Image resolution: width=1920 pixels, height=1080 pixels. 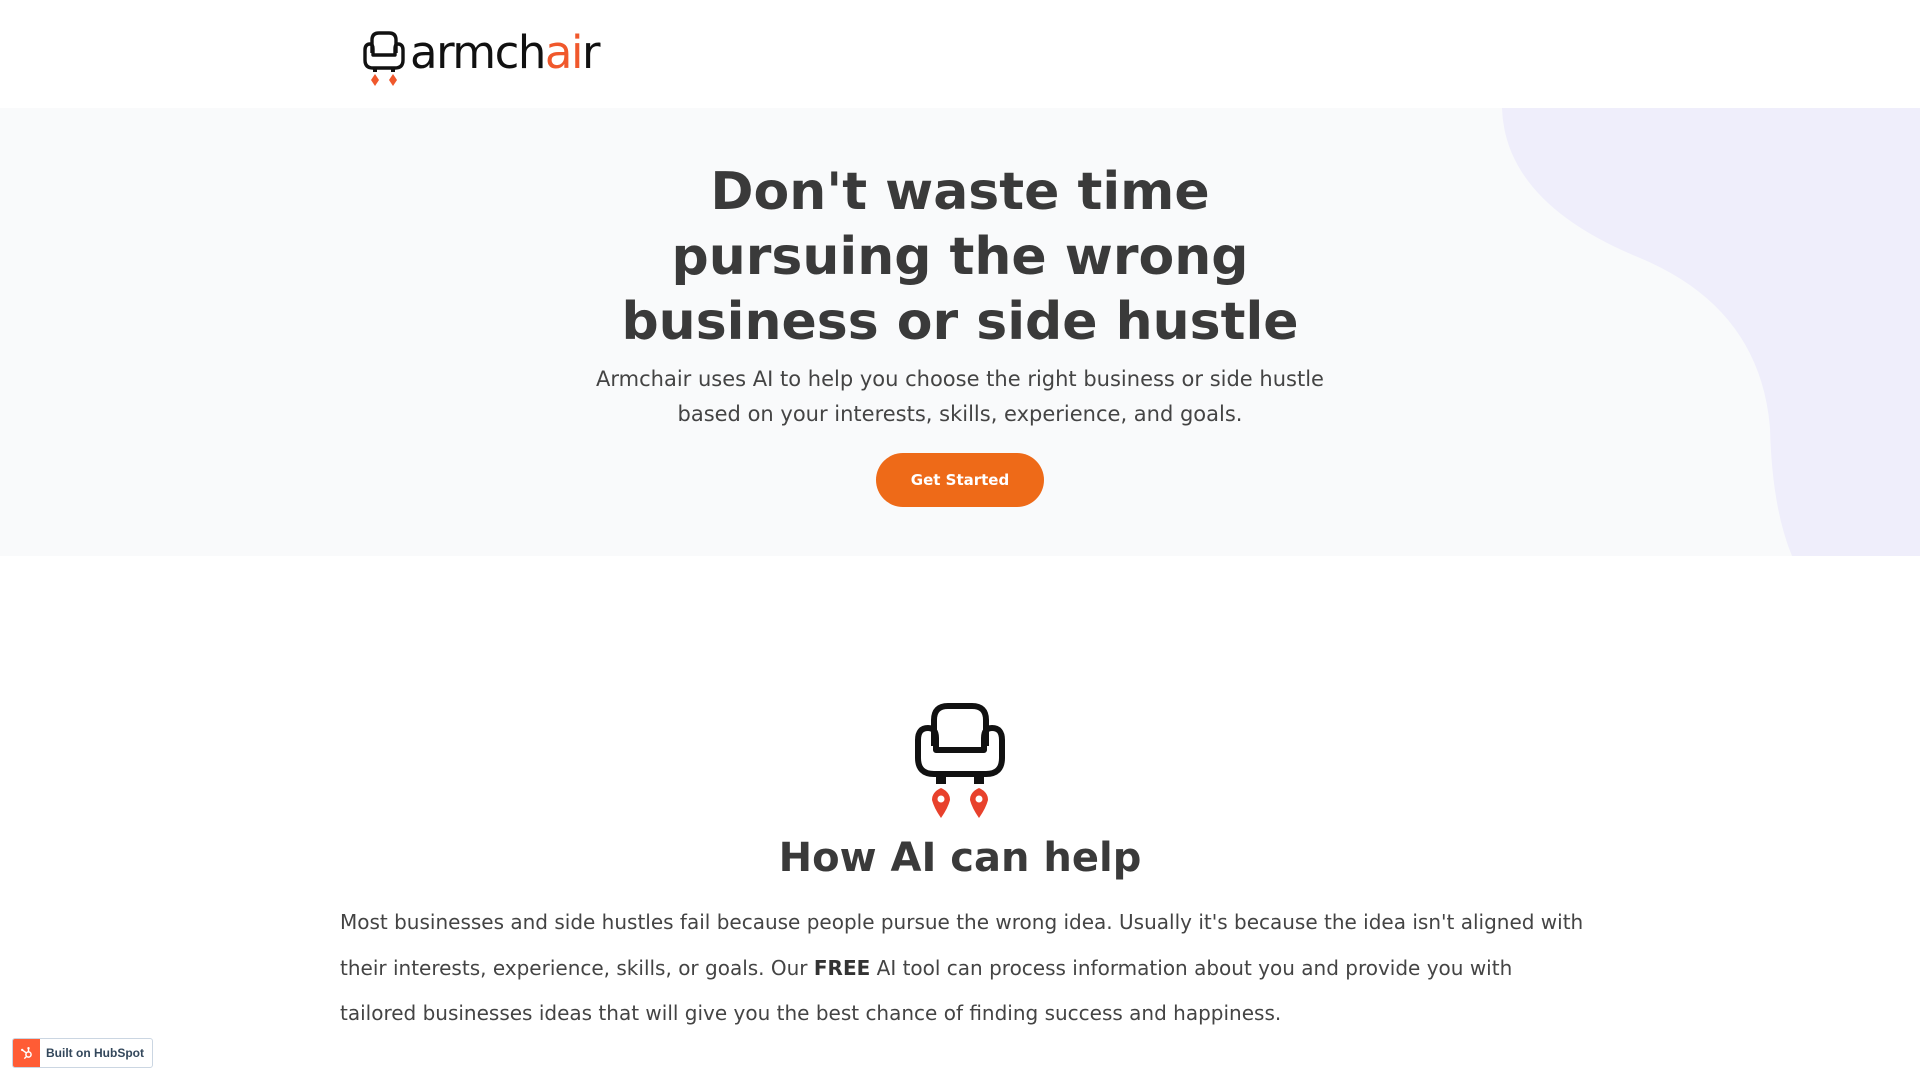 What do you see at coordinates (478, 52) in the screenshot?
I see `brand-name-part1: armch` at bounding box center [478, 52].